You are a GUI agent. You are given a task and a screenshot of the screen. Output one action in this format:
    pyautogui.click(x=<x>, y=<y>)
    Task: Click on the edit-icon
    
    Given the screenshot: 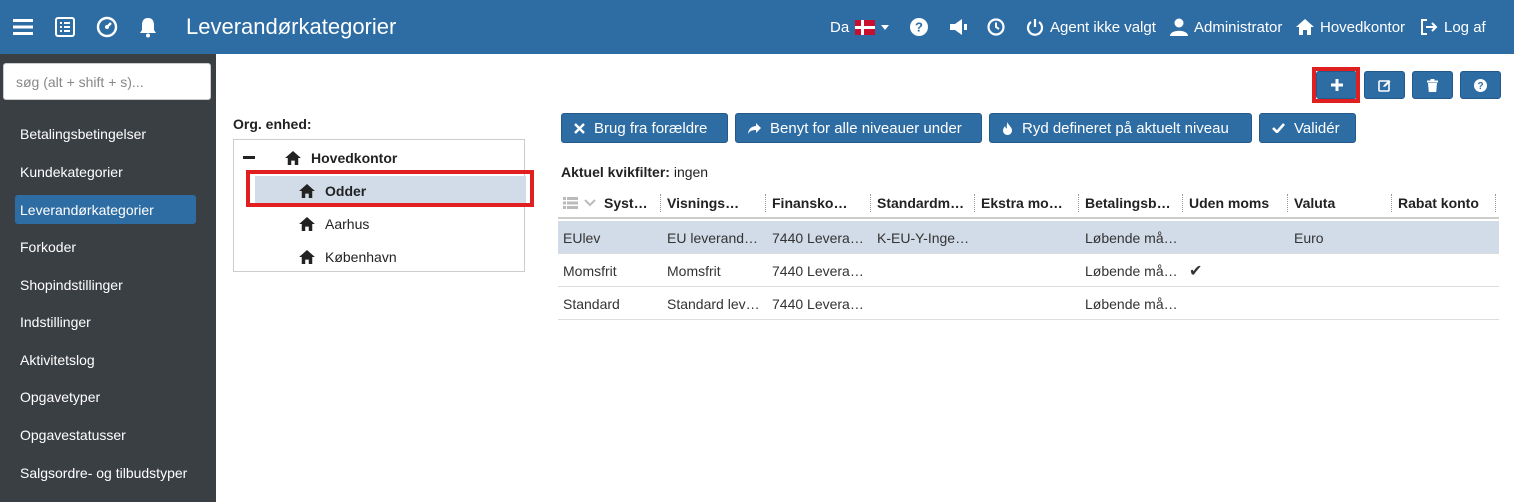 What is the action you would take?
    pyautogui.click(x=1384, y=85)
    